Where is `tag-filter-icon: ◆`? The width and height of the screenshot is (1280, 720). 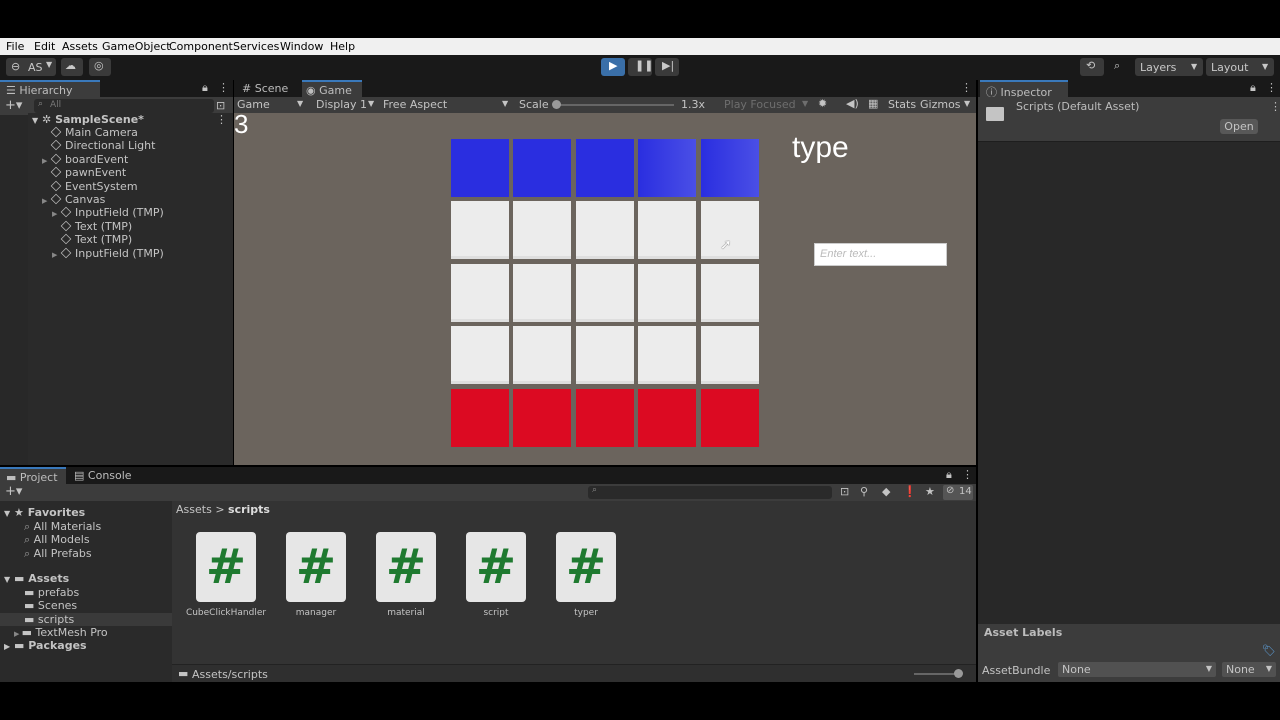 tag-filter-icon: ◆ is located at coordinates (886, 491).